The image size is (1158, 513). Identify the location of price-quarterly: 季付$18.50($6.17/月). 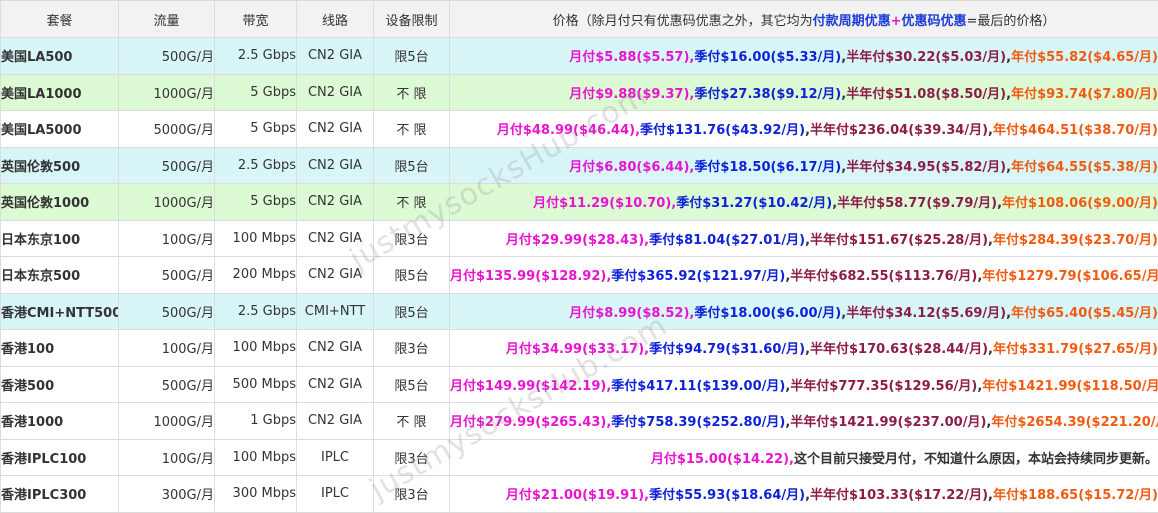
(767, 167).